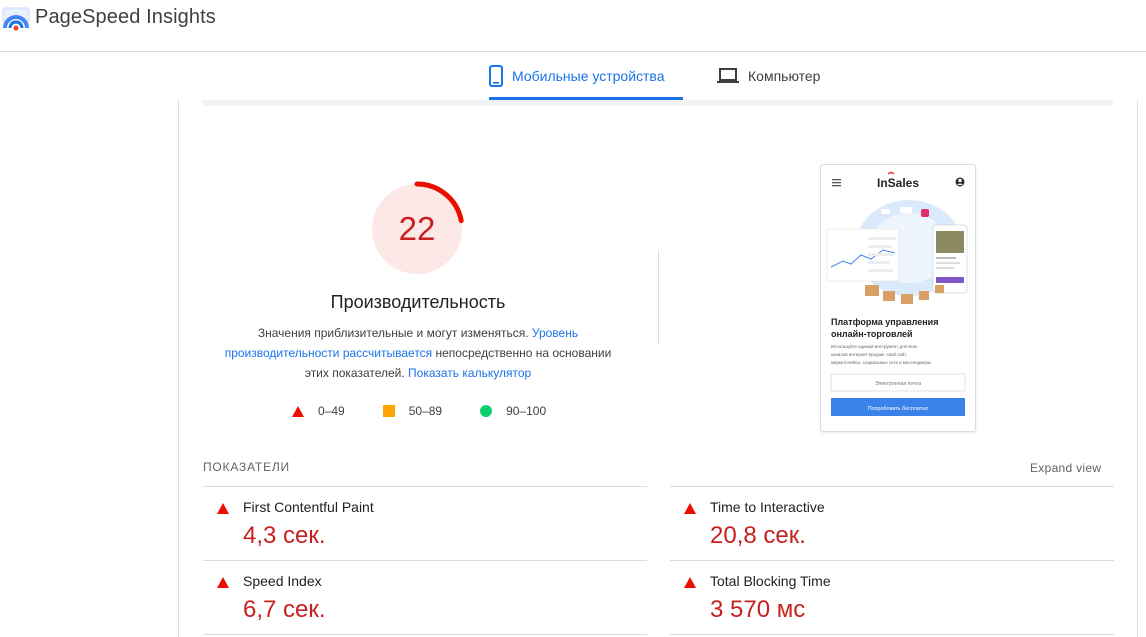 The image size is (1146, 637). Describe the element at coordinates (573, 26) in the screenshot. I see `top-bar: PageSpeed Insights` at that location.